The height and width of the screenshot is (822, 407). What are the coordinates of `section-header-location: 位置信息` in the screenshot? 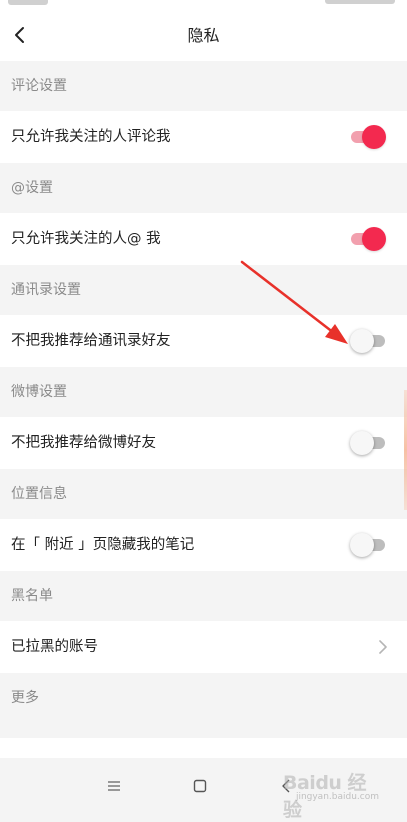 It's located at (203, 494).